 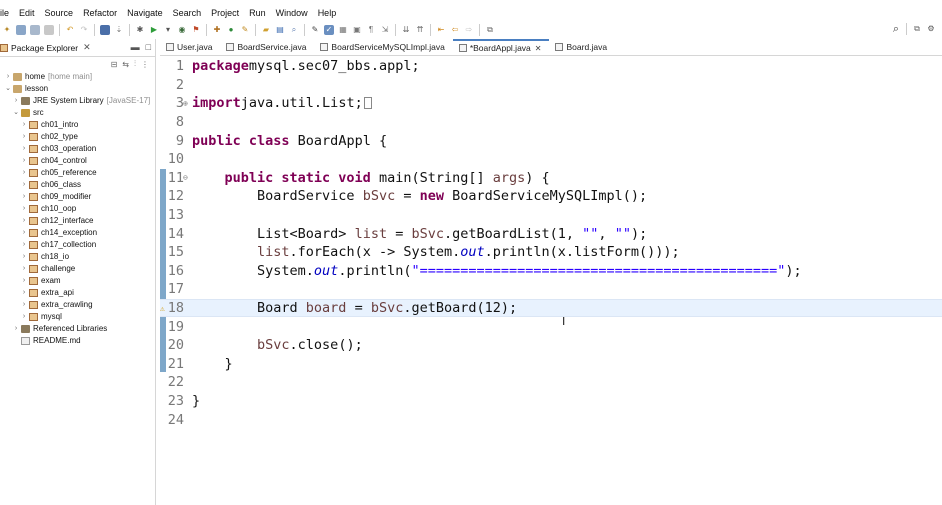 I want to click on toggle-highlight-icon: ✓, so click(x=329, y=30).